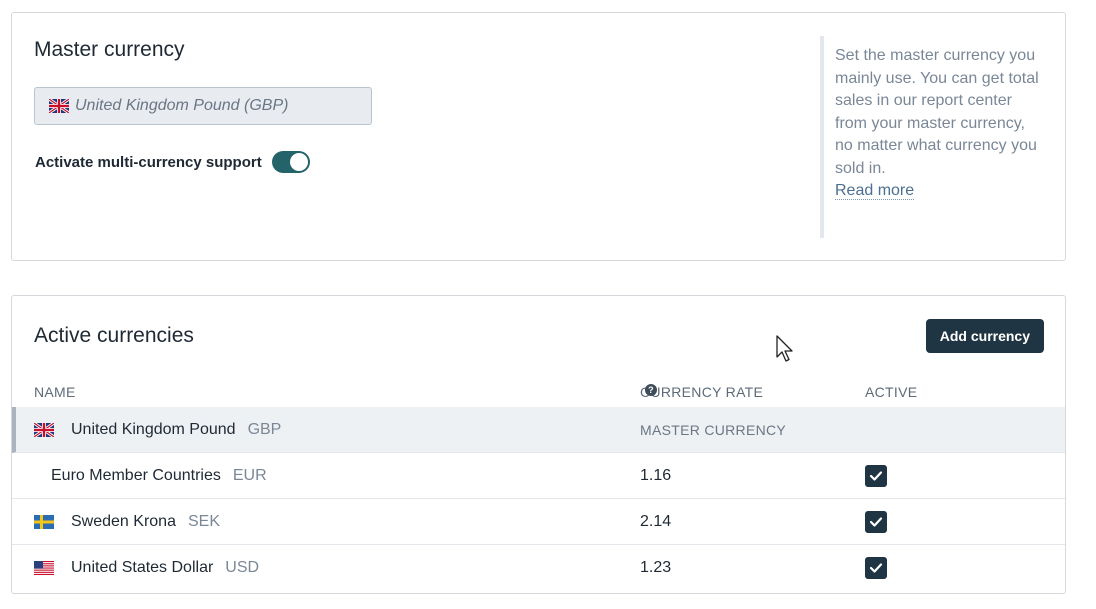 This screenshot has height=609, width=1096. I want to click on currency-name-cell: United States Dollar USD, so click(146, 568).